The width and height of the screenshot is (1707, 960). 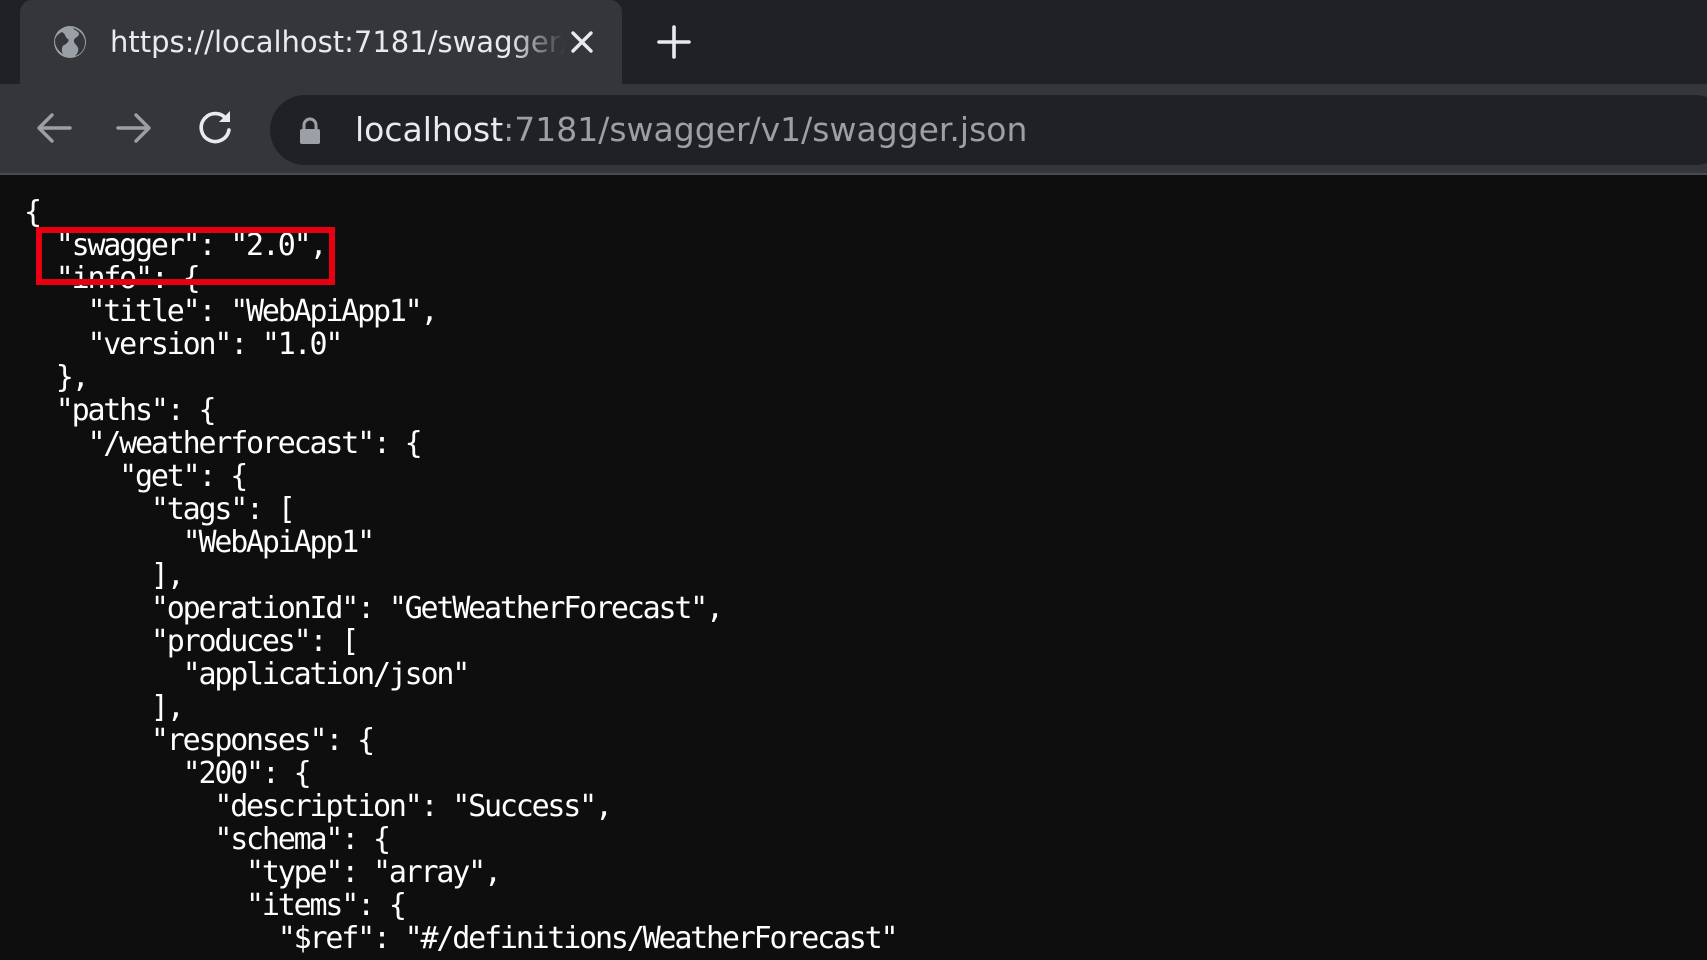 I want to click on browser-toolbar: localhost:7181/swagger/v1/swagger.json, so click(x=853, y=129).